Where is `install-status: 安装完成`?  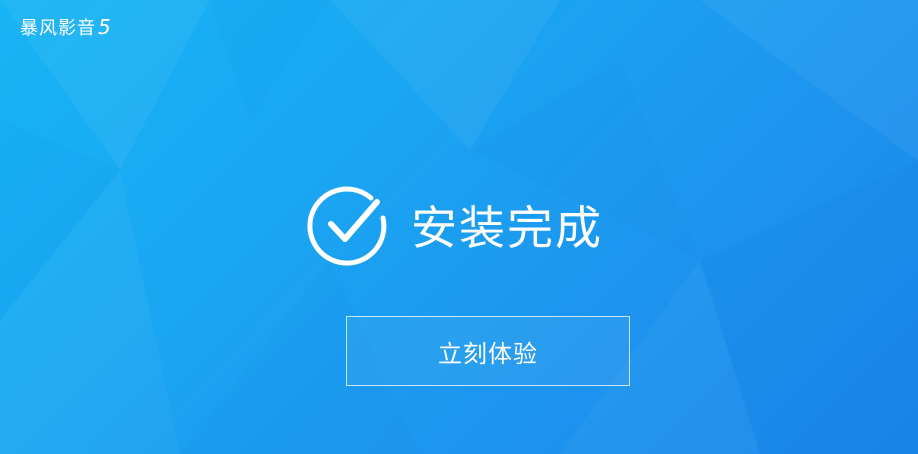
install-status: 安装完成 is located at coordinates (454, 225).